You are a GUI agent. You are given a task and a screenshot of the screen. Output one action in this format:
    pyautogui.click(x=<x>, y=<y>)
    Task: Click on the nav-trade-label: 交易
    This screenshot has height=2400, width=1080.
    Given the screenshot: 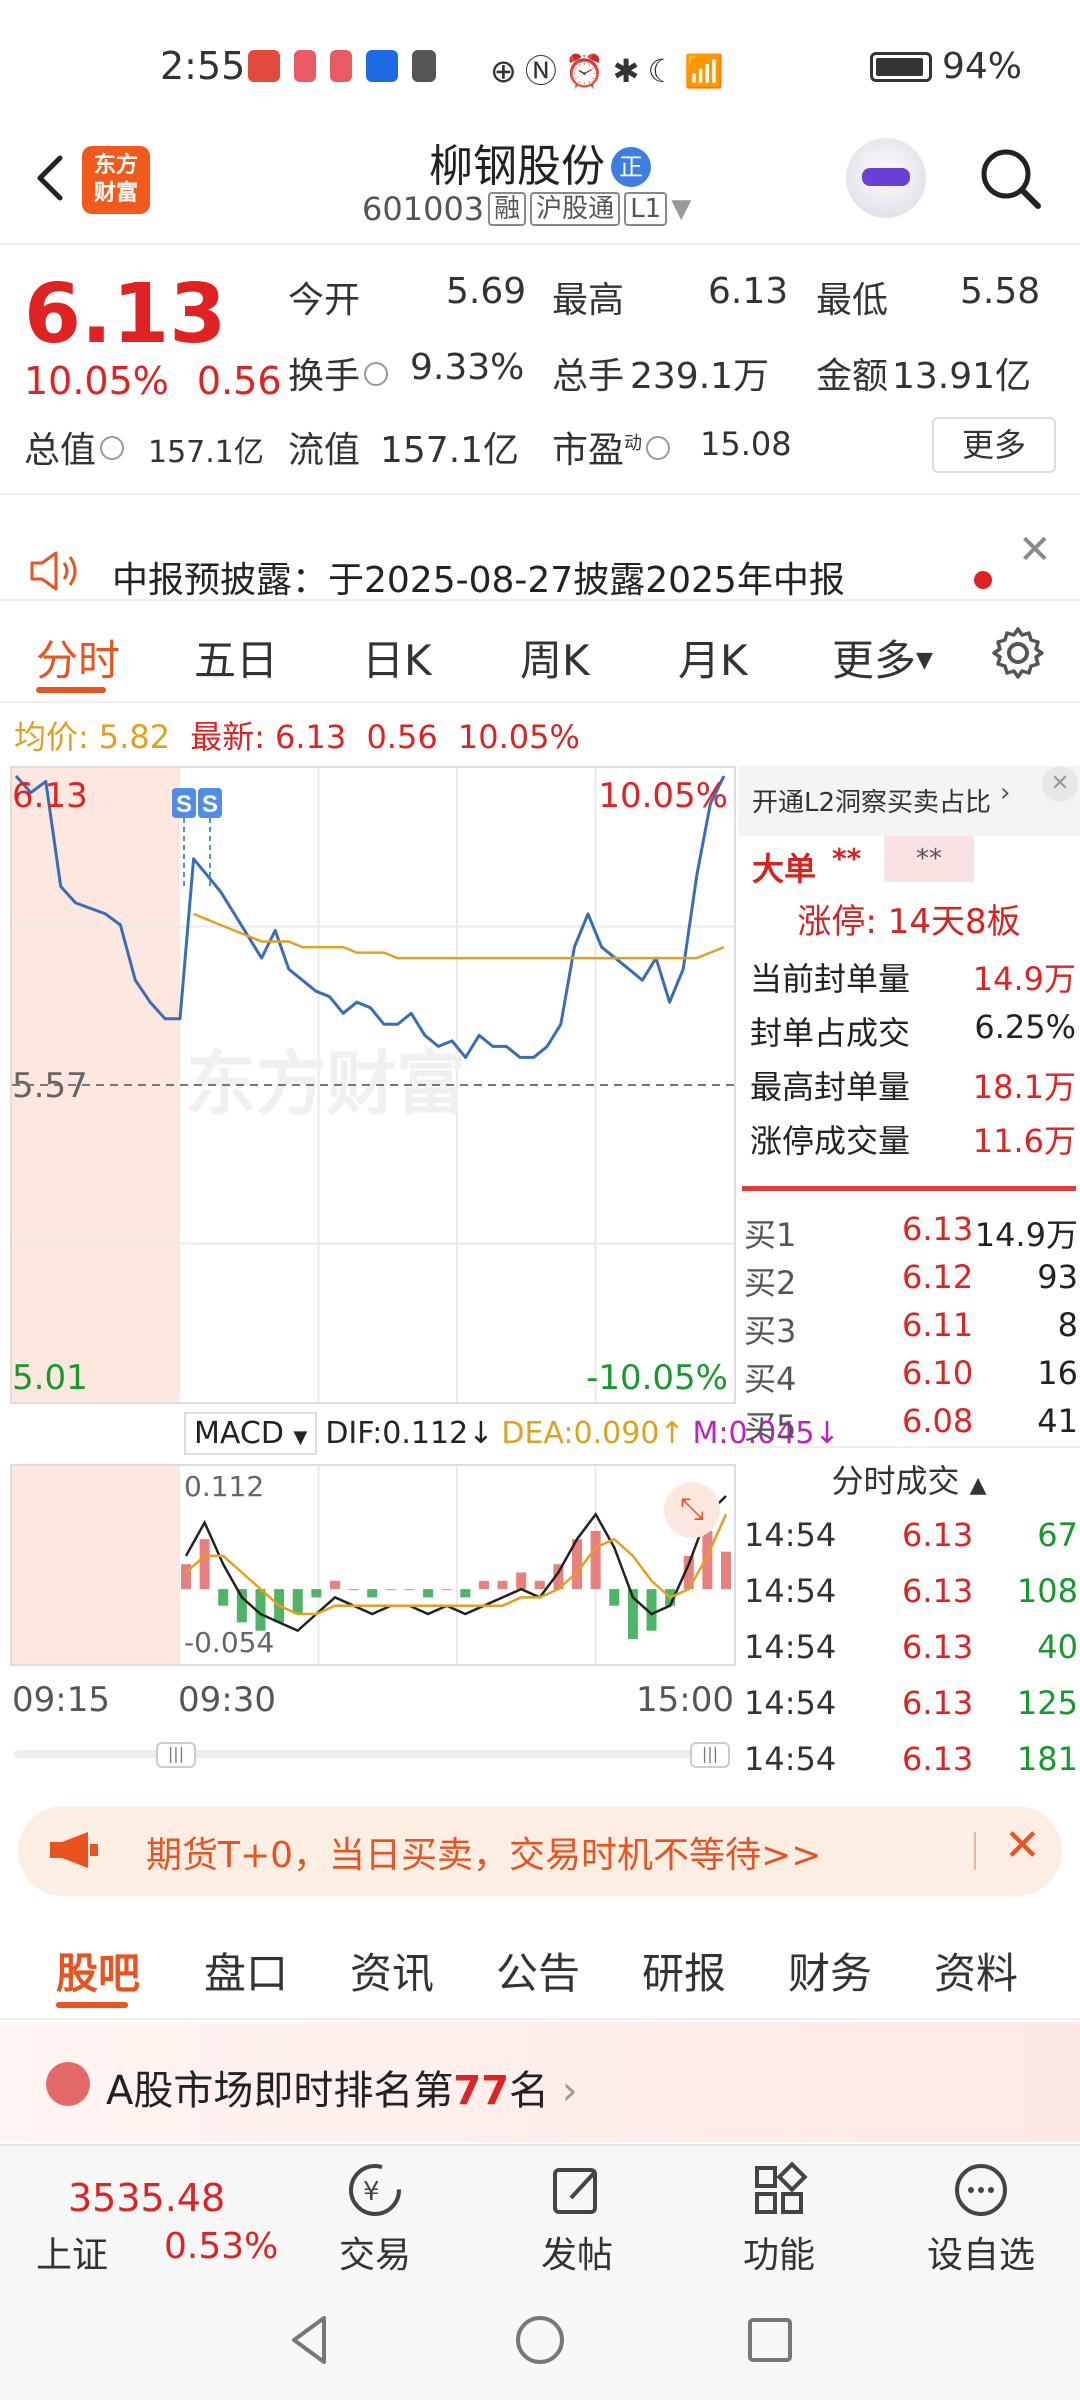 What is the action you would take?
    pyautogui.click(x=374, y=2255)
    